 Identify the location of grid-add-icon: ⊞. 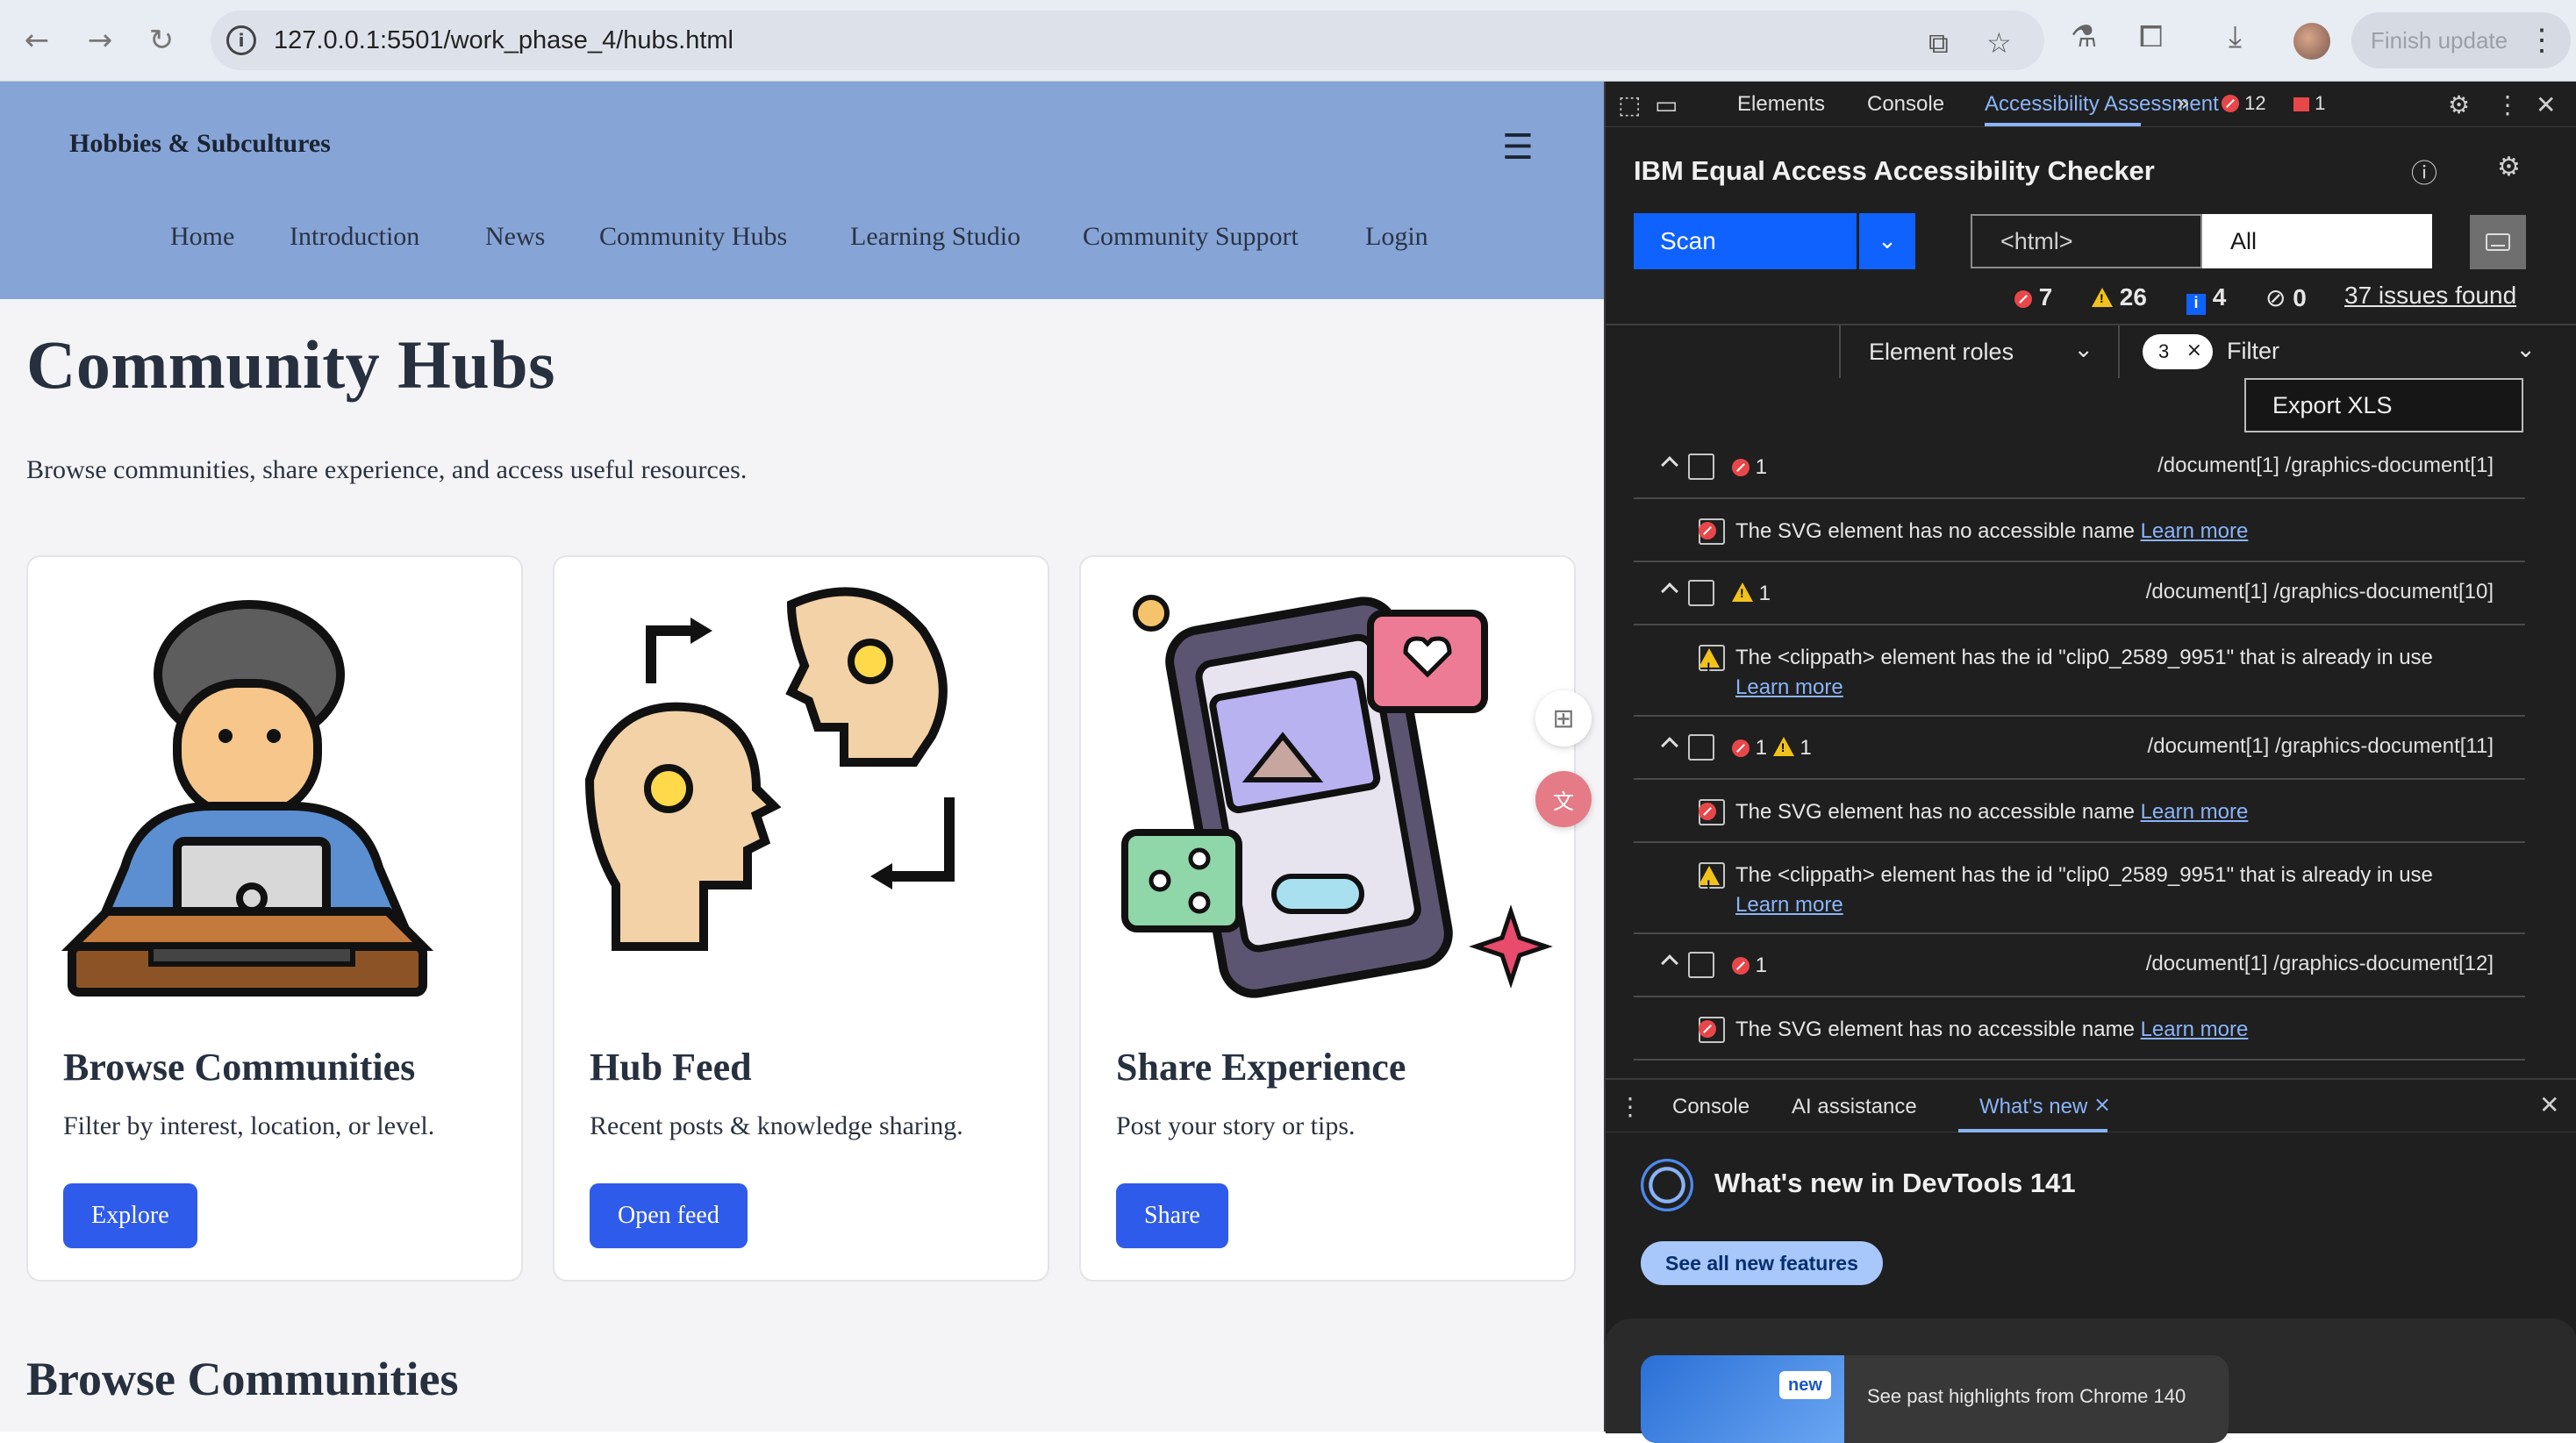
(1563, 718).